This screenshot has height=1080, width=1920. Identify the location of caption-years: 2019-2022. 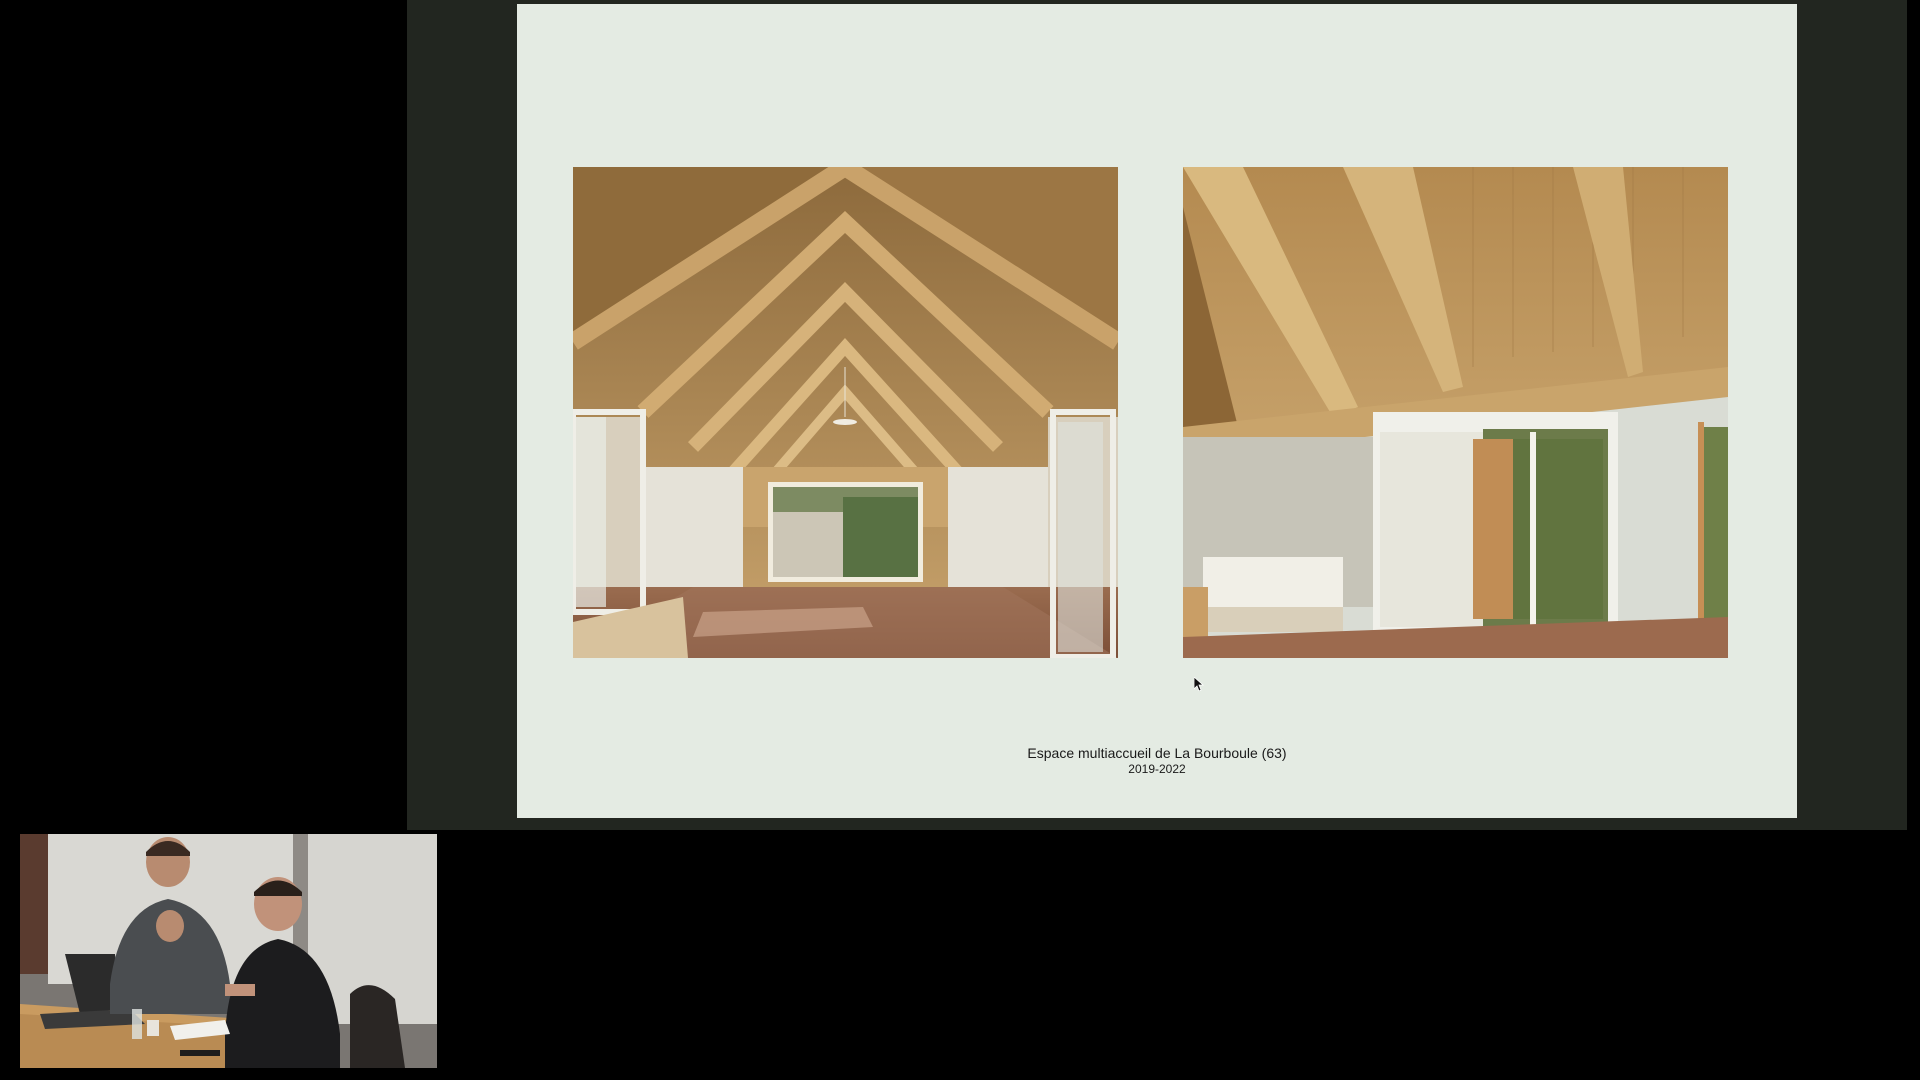
(1157, 769).